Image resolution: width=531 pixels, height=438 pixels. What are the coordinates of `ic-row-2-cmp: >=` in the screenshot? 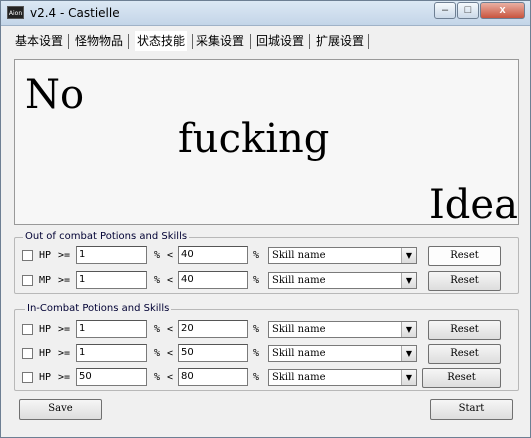 It's located at (64, 353).